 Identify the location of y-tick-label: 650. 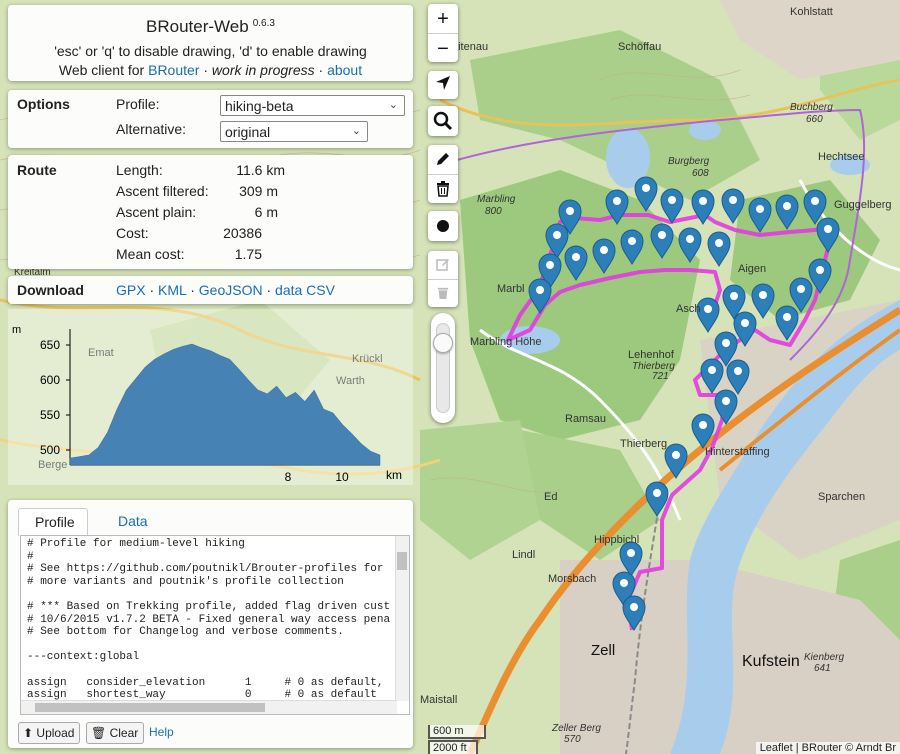
(50, 345).